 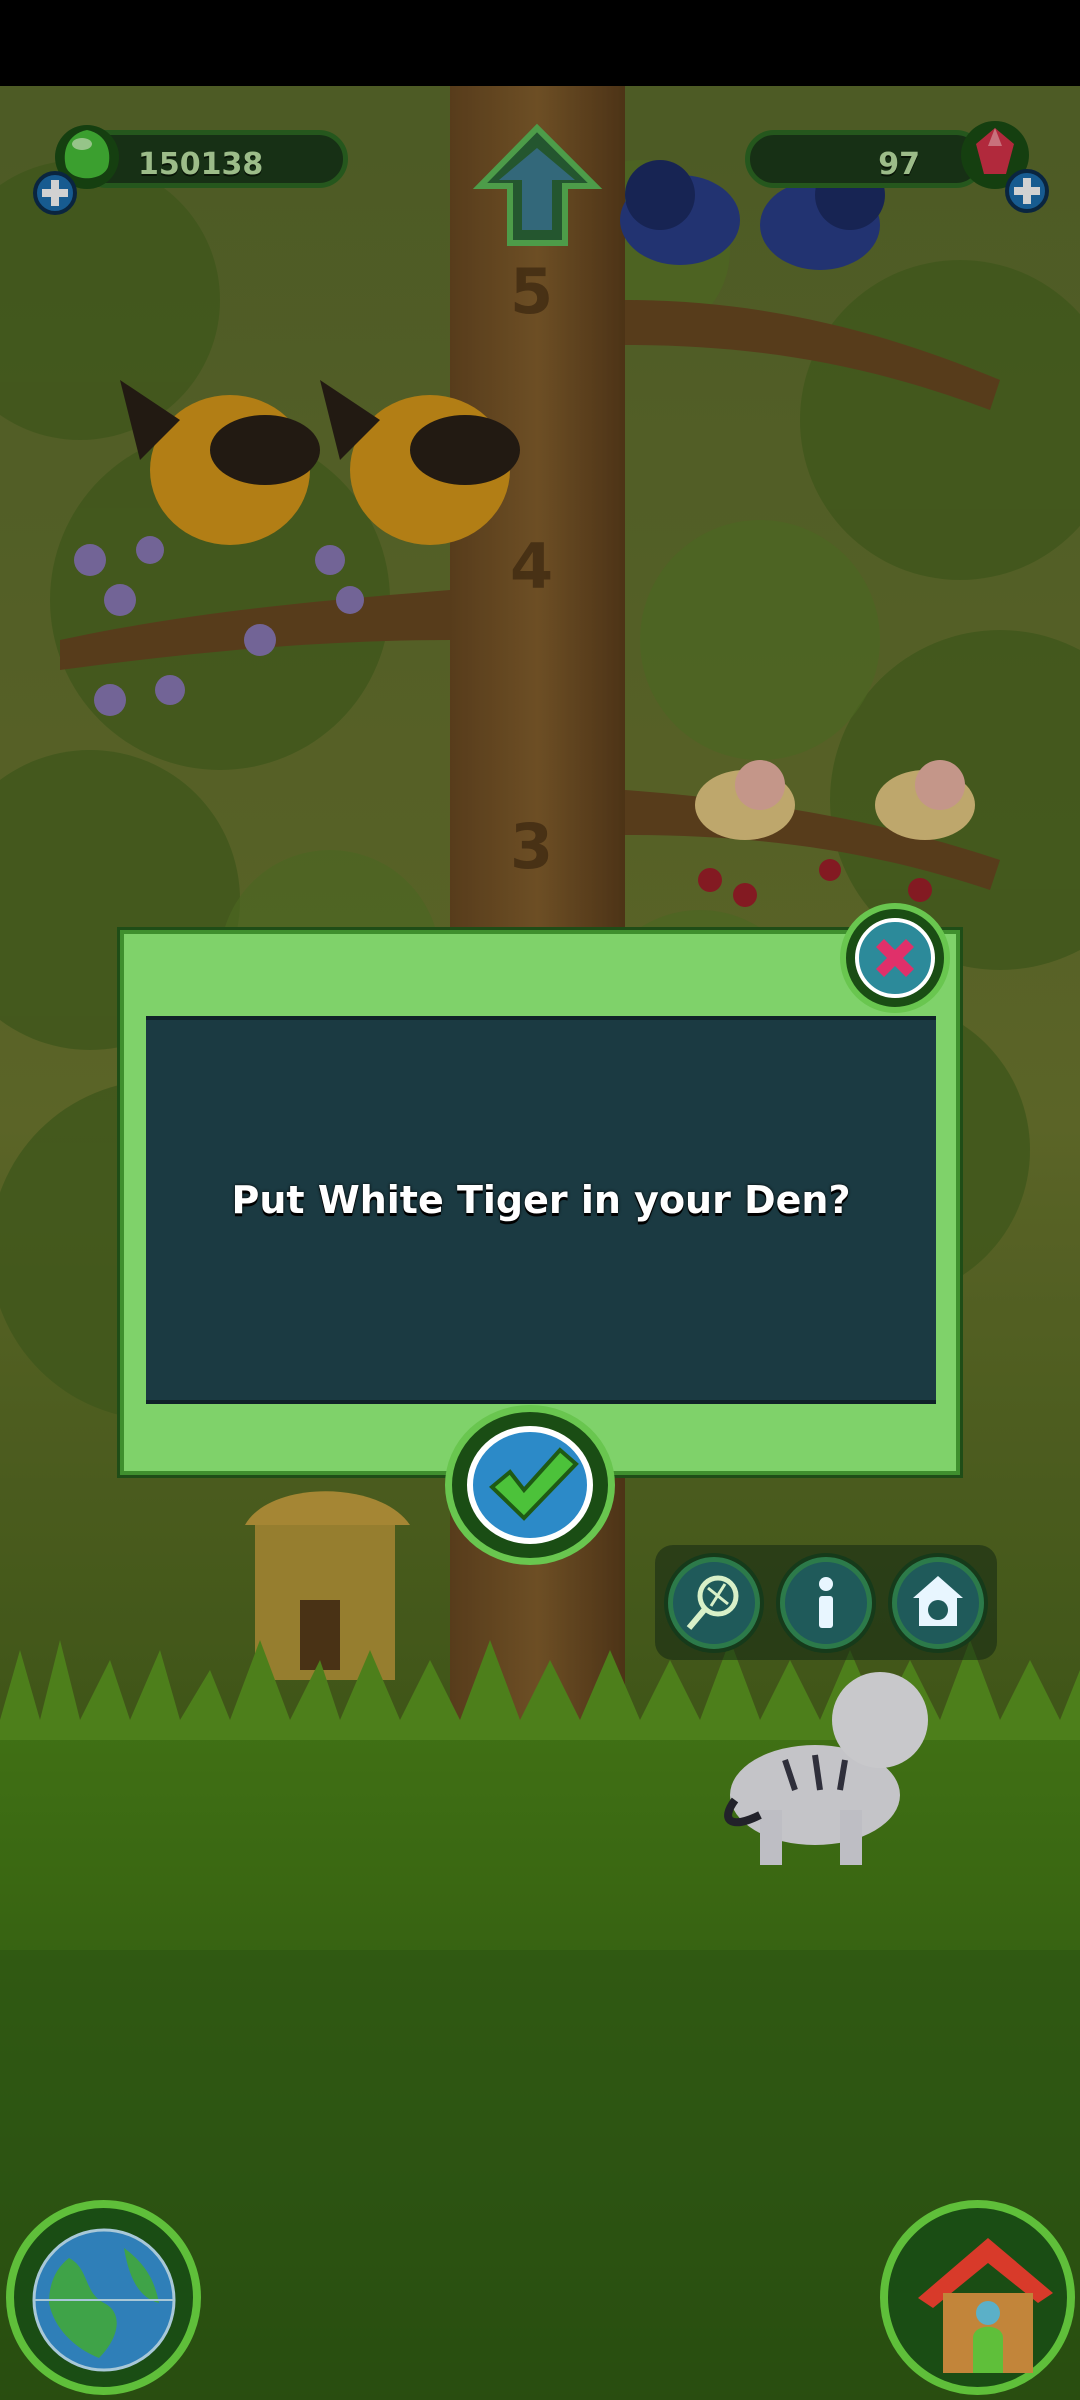 I want to click on house-icon, so click(x=985, y=2305).